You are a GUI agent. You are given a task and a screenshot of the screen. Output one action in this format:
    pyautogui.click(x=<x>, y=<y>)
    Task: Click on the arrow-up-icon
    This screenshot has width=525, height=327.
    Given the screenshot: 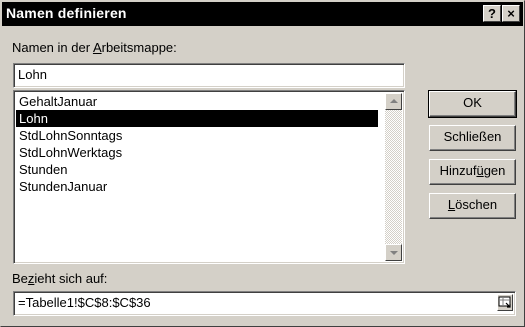 What is the action you would take?
    pyautogui.click(x=394, y=101)
    